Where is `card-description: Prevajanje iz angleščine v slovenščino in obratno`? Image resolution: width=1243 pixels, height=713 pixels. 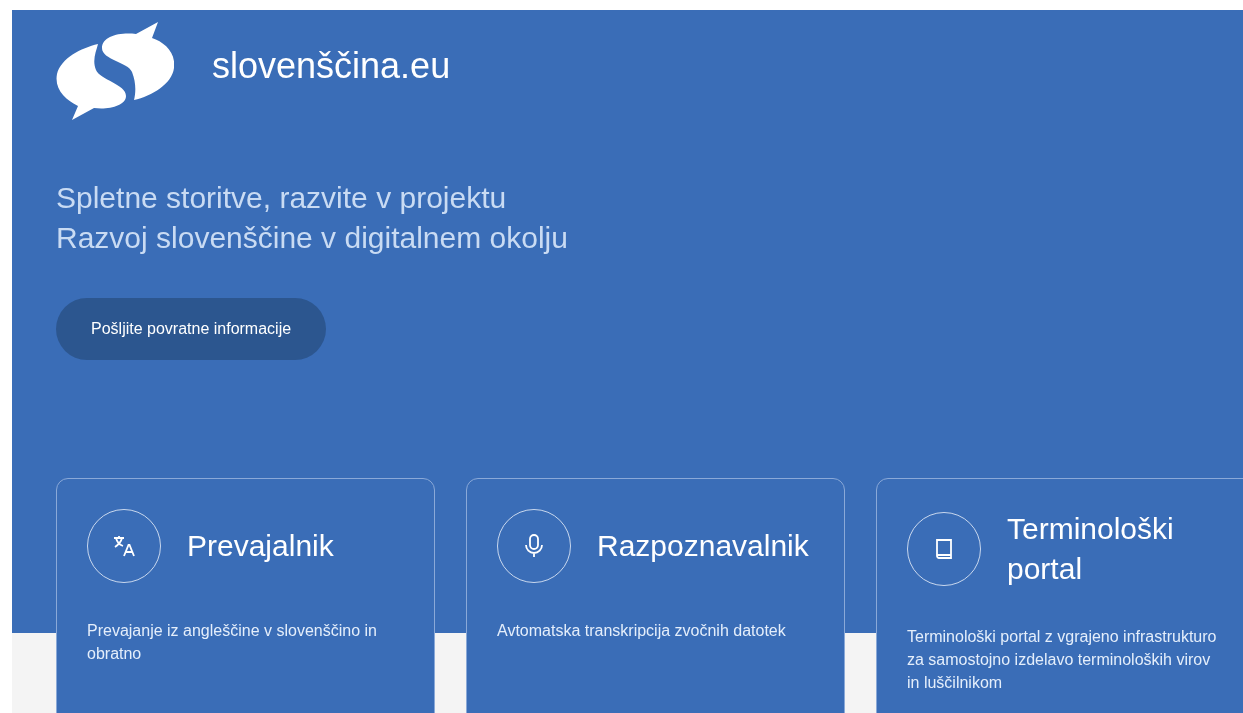 card-description: Prevajanje iz angleščine v slovenščino in obratno is located at coordinates (232, 642).